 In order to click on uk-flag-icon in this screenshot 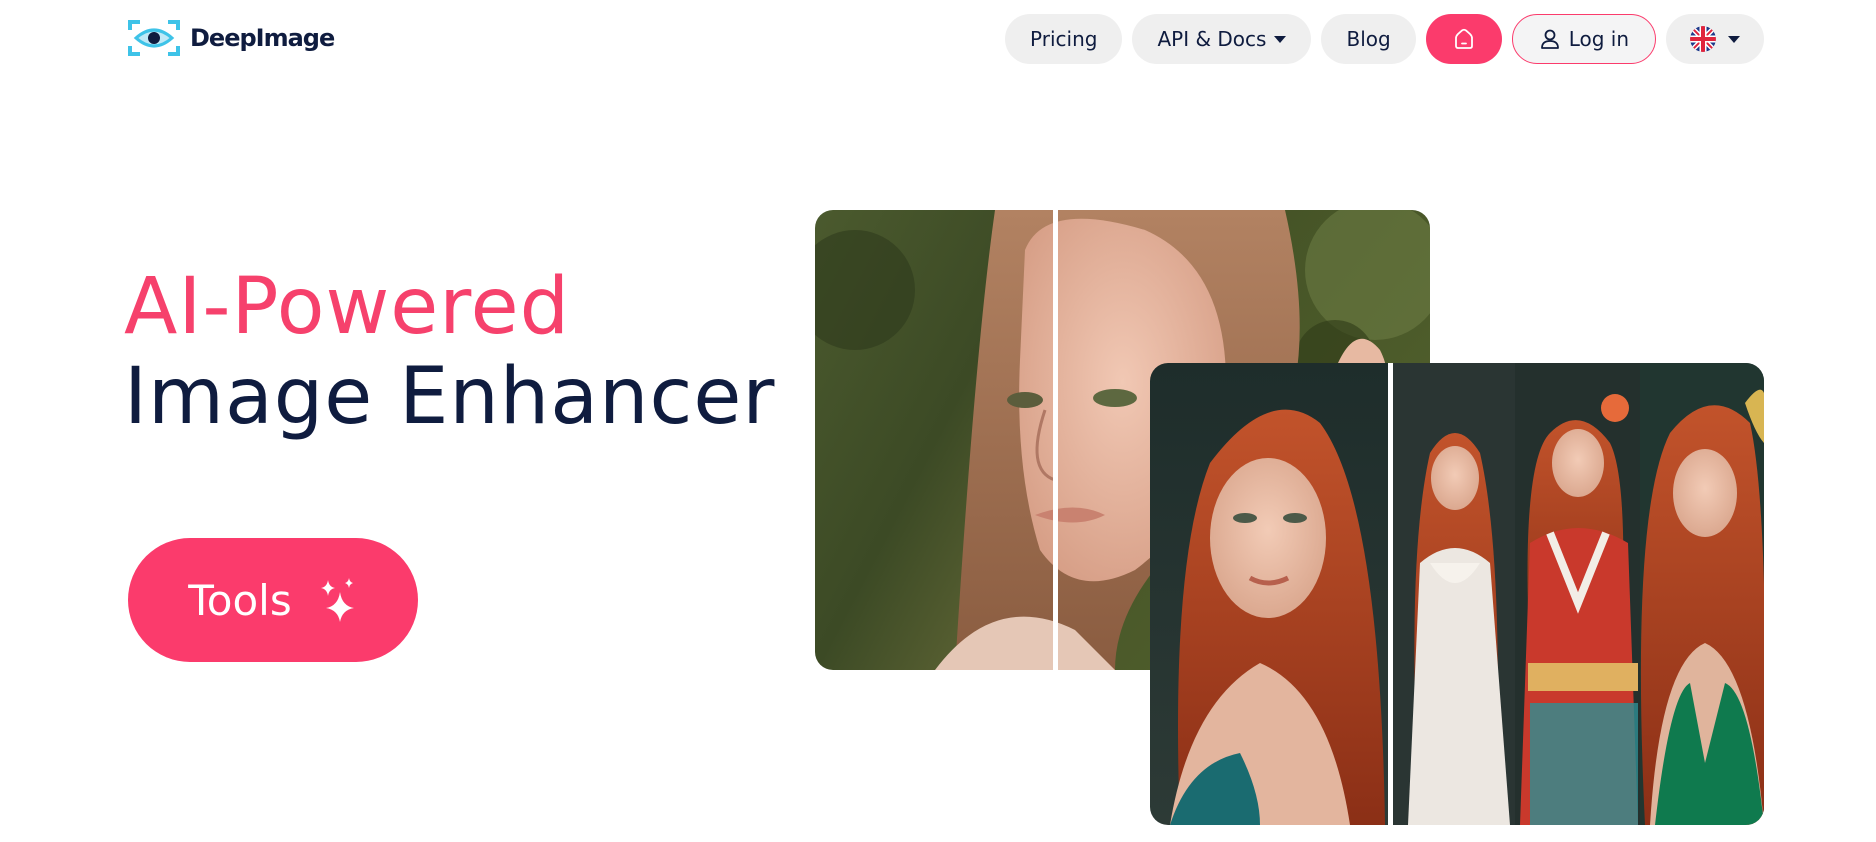, I will do `click(1703, 39)`.